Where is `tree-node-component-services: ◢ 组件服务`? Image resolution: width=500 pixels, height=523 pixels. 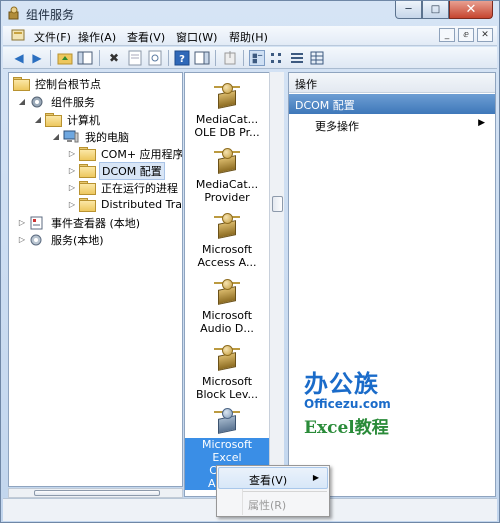
tree-node-component-services: ◢ 组件服务 is located at coordinates (57, 101).